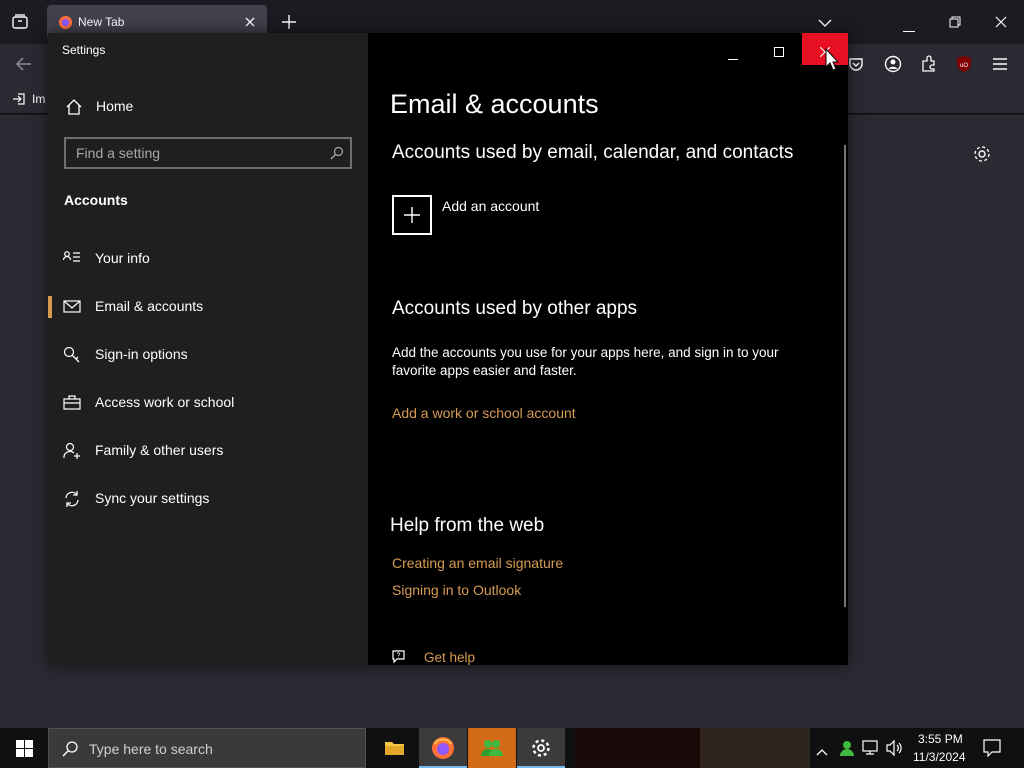  Describe the element at coordinates (19, 101) in the screenshot. I see `import-bookmarks-icon` at that location.